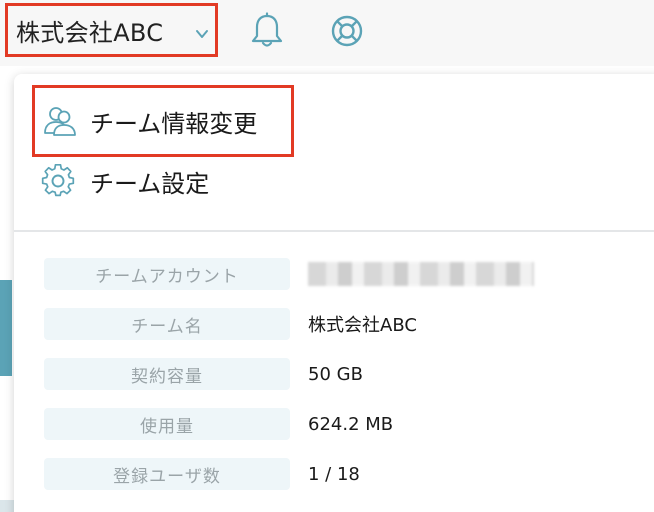  I want to click on info-value: 1 / 18, so click(334, 474).